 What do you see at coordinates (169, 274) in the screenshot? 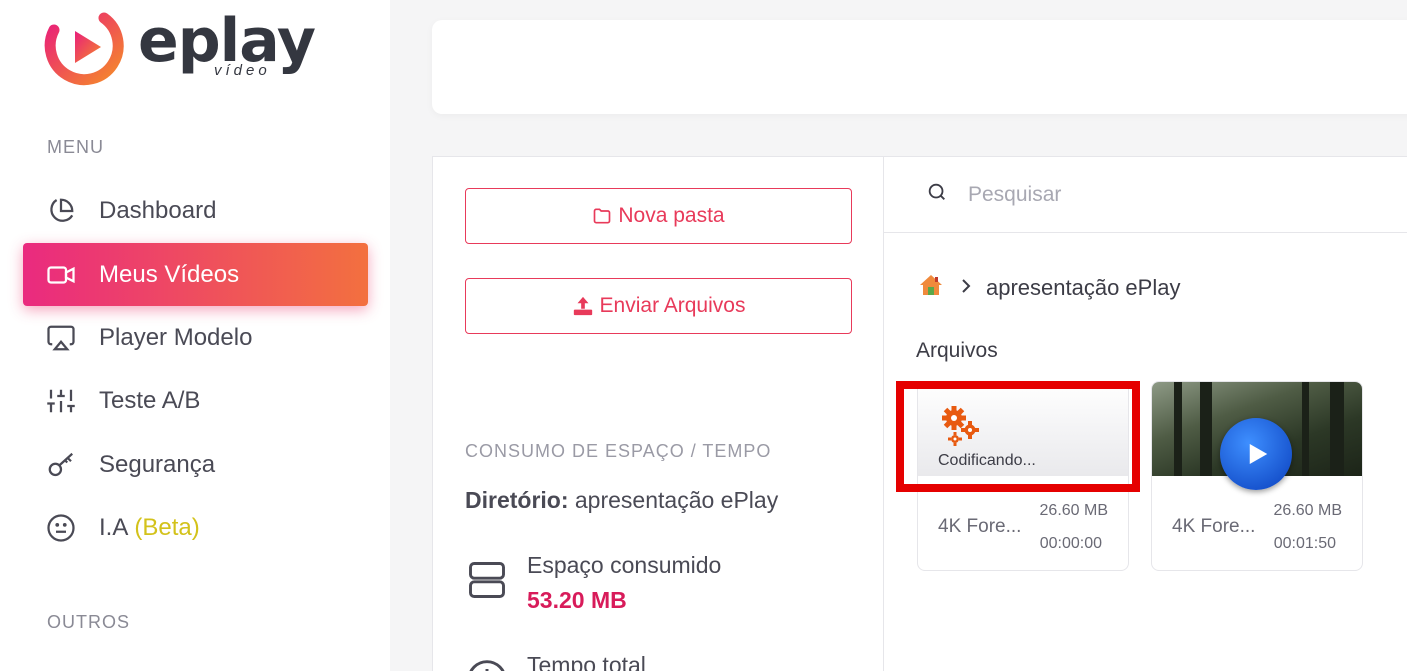
I see `sidebar-item-label: Meus Vídeos` at bounding box center [169, 274].